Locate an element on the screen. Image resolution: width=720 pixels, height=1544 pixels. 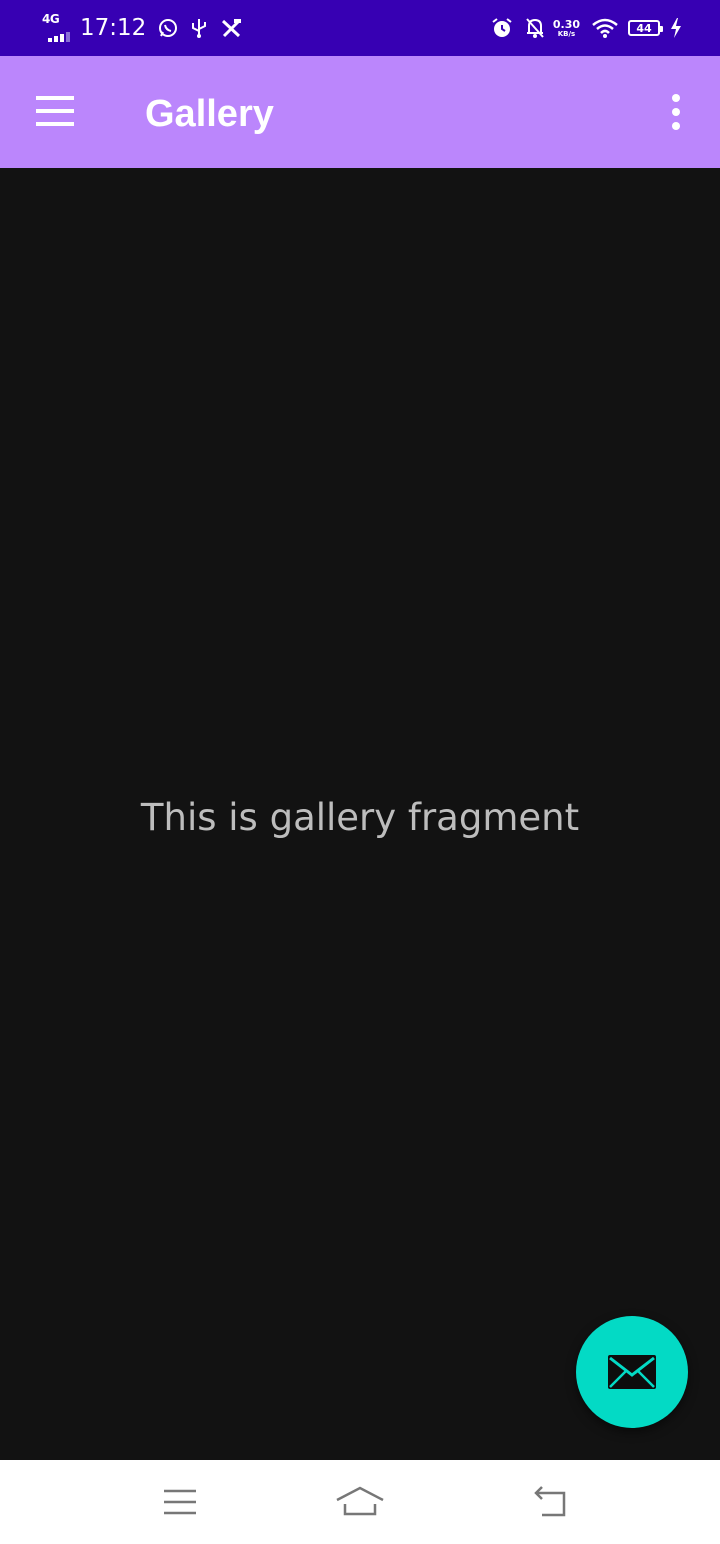
tools-icon is located at coordinates (231, 28).